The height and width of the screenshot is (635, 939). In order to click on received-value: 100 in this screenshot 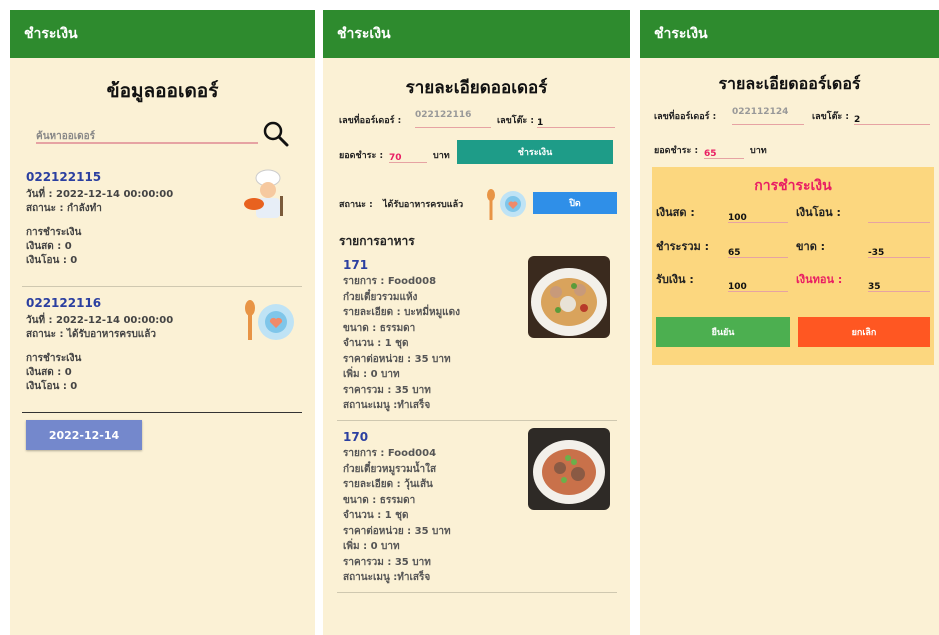, I will do `click(737, 287)`.